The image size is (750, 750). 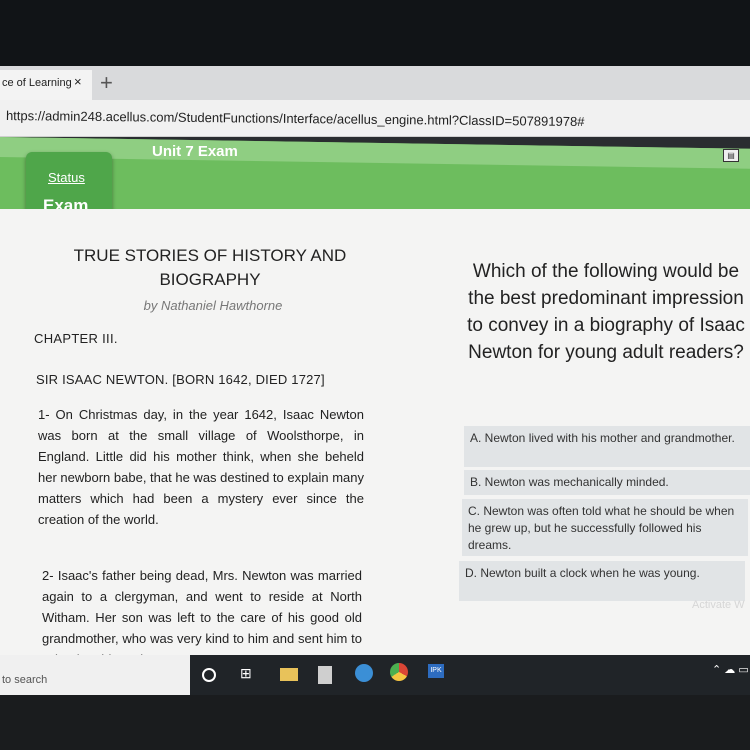 I want to click on monitor-bezel-top, so click(x=375, y=33).